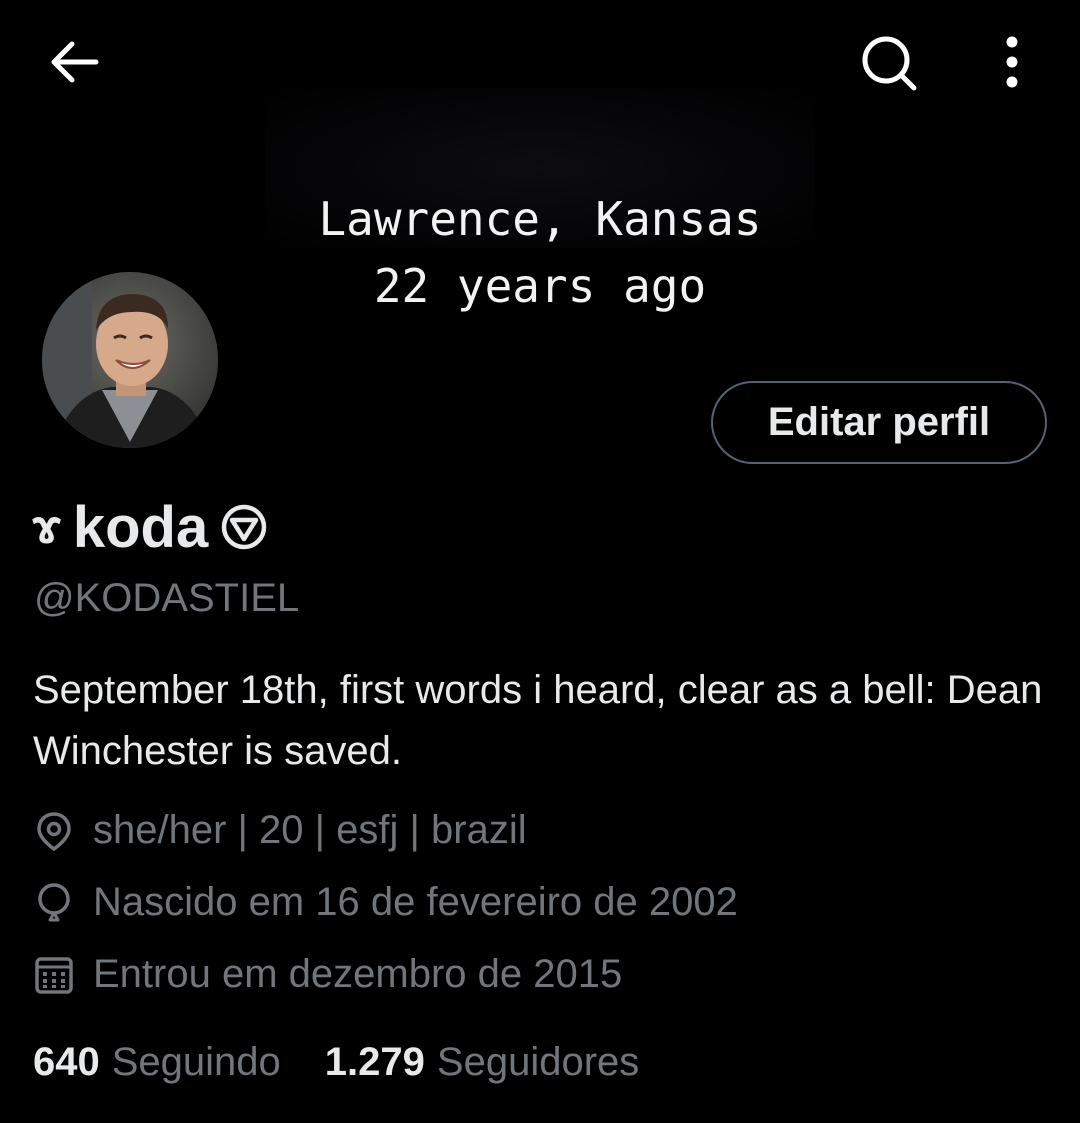  Describe the element at coordinates (54, 831) in the screenshot. I see `location-pin-icon` at that location.